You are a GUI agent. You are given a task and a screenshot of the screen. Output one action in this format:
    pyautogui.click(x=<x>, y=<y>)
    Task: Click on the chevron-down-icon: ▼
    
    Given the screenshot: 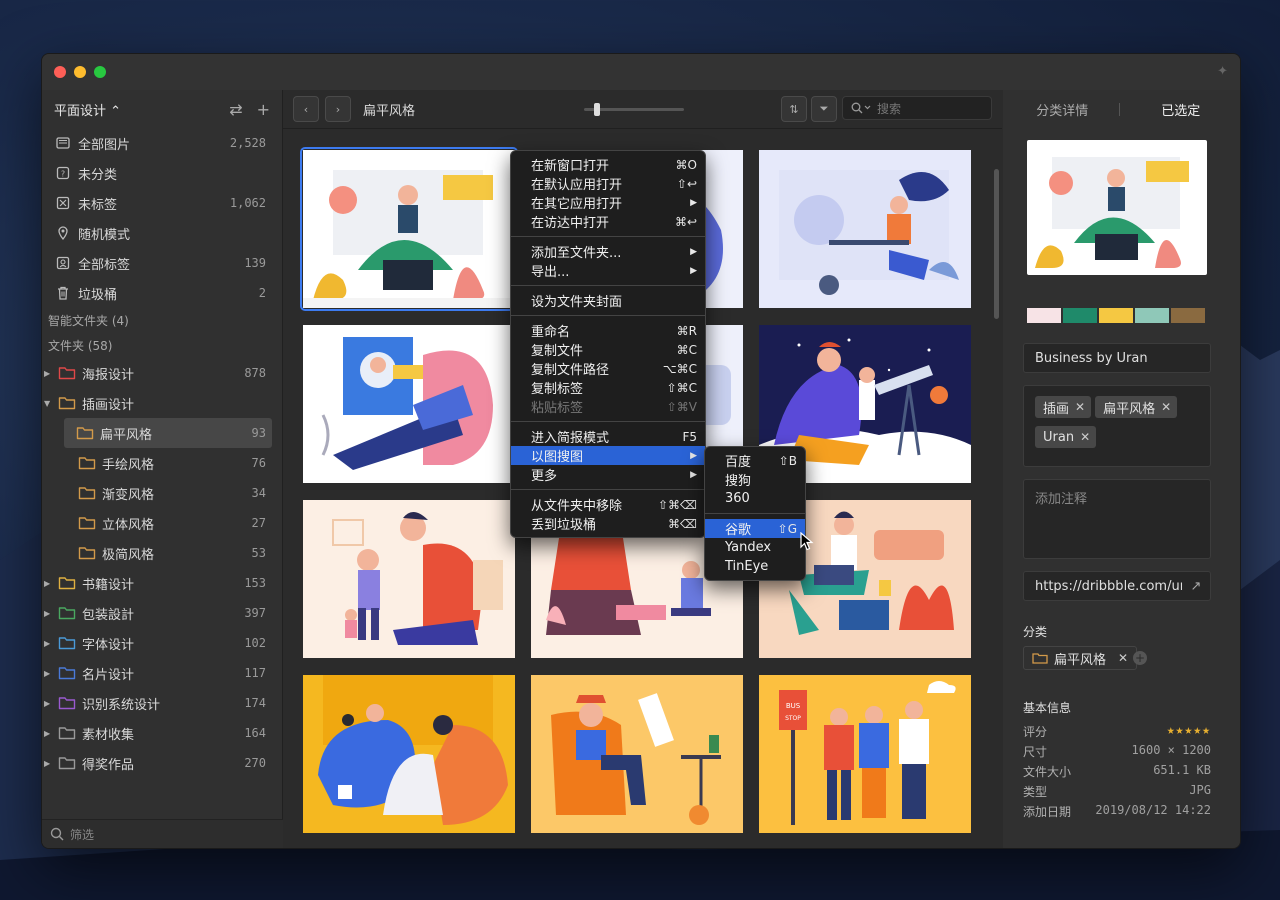 What is the action you would take?
    pyautogui.click(x=49, y=403)
    